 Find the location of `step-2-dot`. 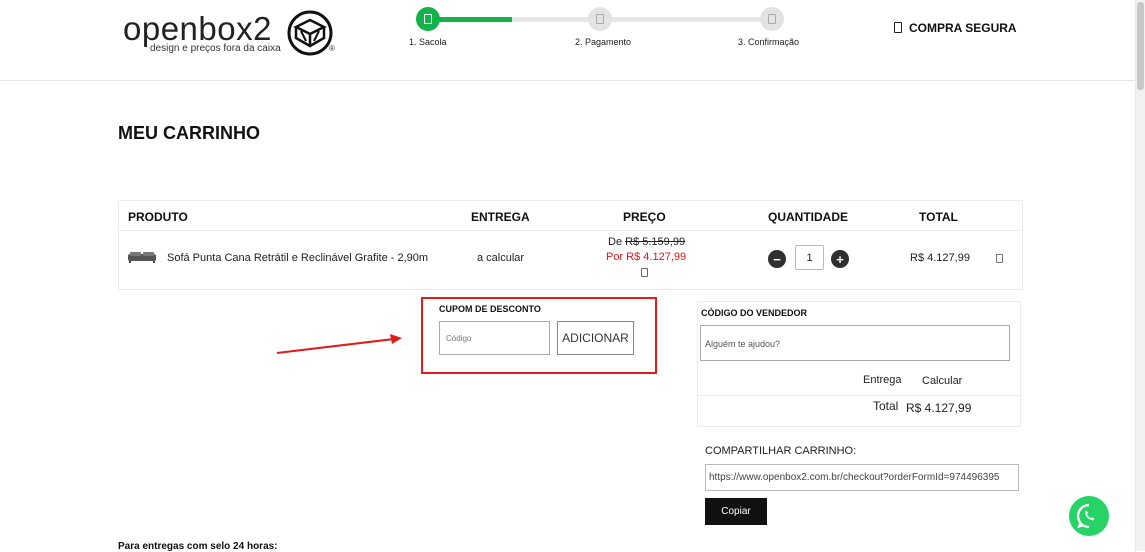

step-2-dot is located at coordinates (600, 19).